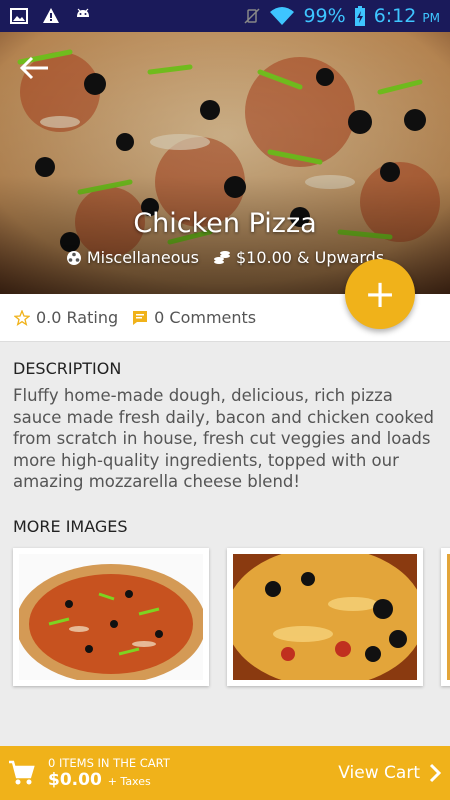 The width and height of the screenshot is (450, 800). I want to click on battery-charging-icon, so click(359, 16).